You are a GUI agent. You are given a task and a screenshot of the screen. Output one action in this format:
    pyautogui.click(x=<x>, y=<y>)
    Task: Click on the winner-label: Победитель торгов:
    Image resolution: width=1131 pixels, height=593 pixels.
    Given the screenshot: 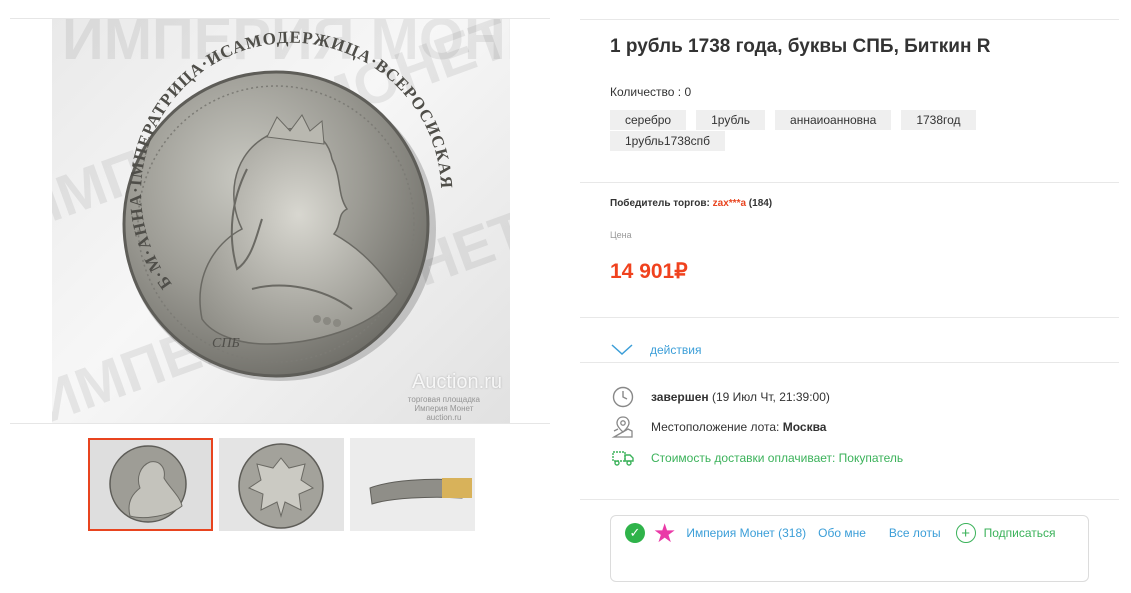 What is the action you would take?
    pyautogui.click(x=660, y=203)
    